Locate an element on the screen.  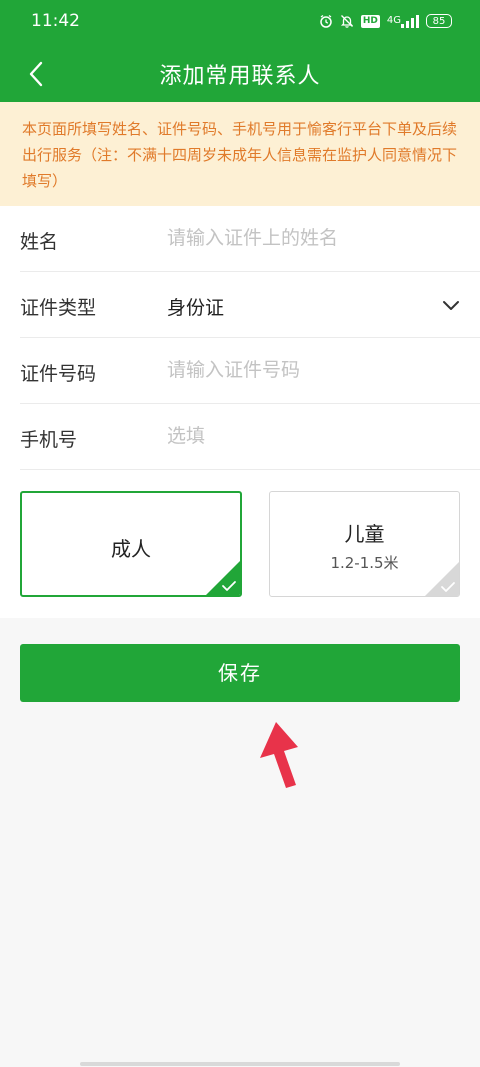
selected-check-icon is located at coordinates (223, 578).